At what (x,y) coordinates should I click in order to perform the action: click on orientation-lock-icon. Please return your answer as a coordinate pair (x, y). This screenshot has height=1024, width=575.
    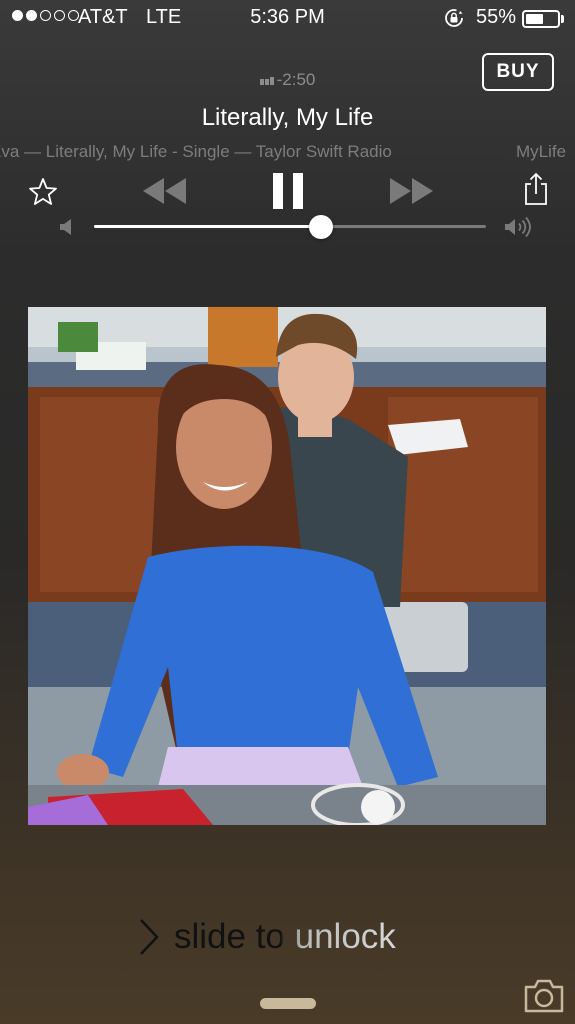
    Looking at the image, I should click on (454, 18).